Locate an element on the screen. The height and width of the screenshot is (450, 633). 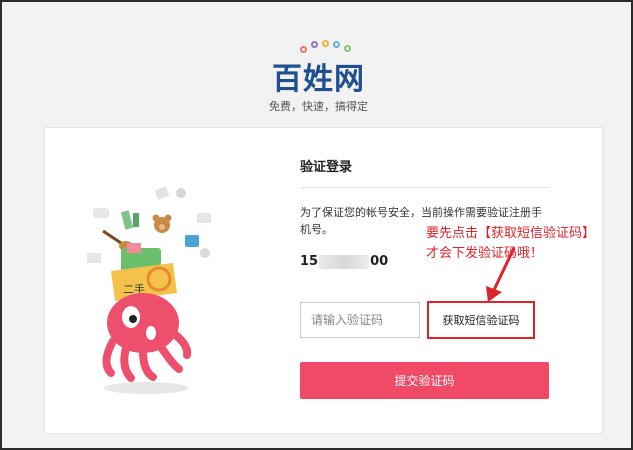
get-sms-code-button: 获取短信验证码 is located at coordinates (481, 320).